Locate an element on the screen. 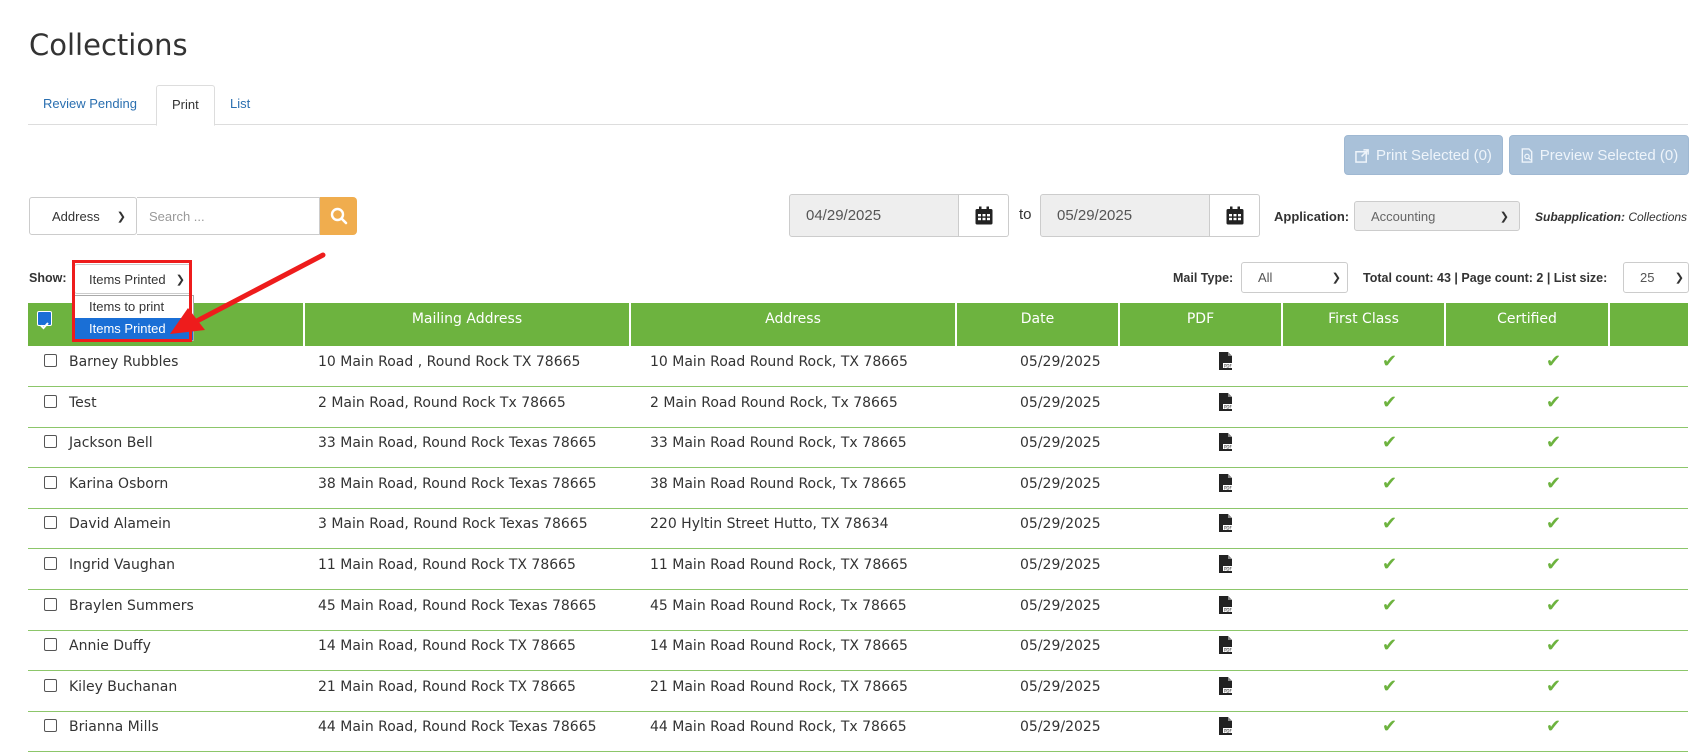 The image size is (1693, 752). column-pdf: PDF is located at coordinates (1201, 324).